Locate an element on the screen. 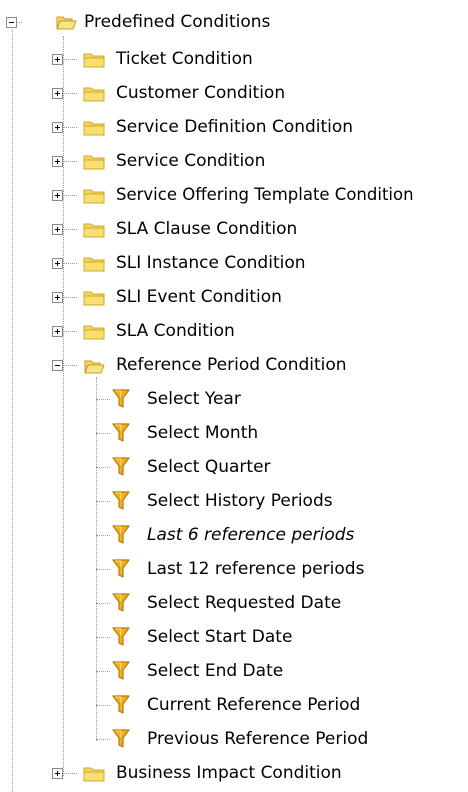 The height and width of the screenshot is (792, 468). tree-node-sla-clause-condition: SLA Clause Condition is located at coordinates (234, 229).